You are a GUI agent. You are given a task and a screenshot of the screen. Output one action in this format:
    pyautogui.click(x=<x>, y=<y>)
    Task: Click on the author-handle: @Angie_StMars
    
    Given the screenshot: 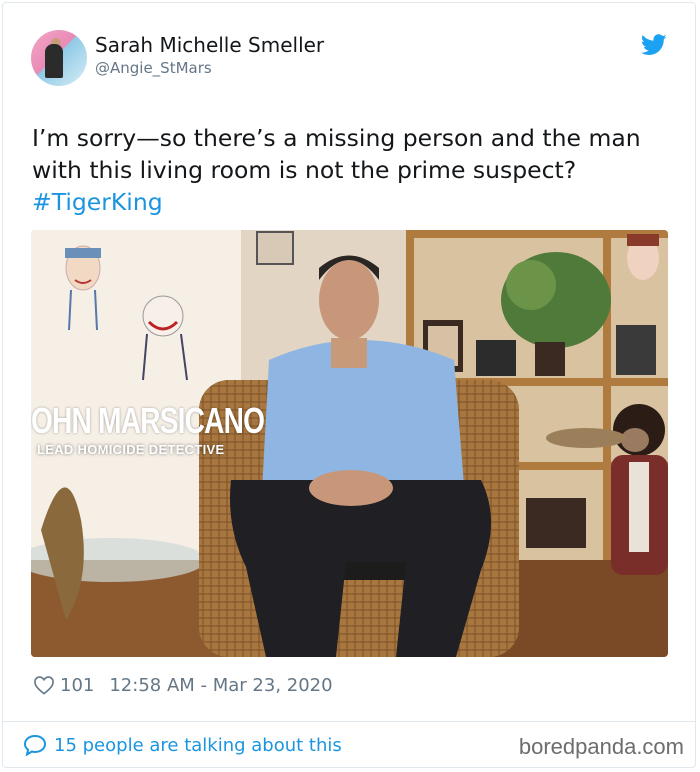 What is the action you would take?
    pyautogui.click(x=153, y=68)
    